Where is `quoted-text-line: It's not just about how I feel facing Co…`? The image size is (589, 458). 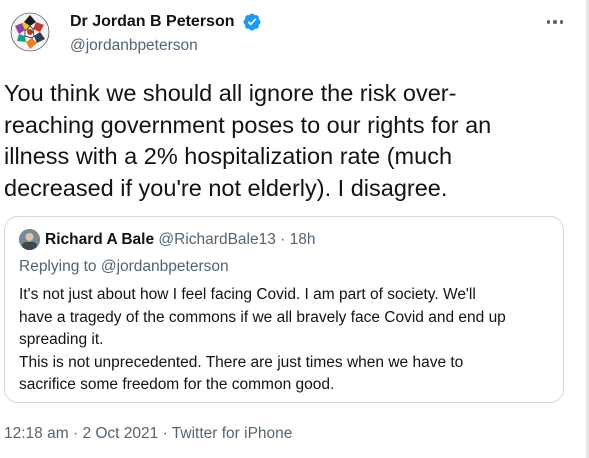
quoted-text-line: It's not just about how I feel facing Co… is located at coordinates (247, 294).